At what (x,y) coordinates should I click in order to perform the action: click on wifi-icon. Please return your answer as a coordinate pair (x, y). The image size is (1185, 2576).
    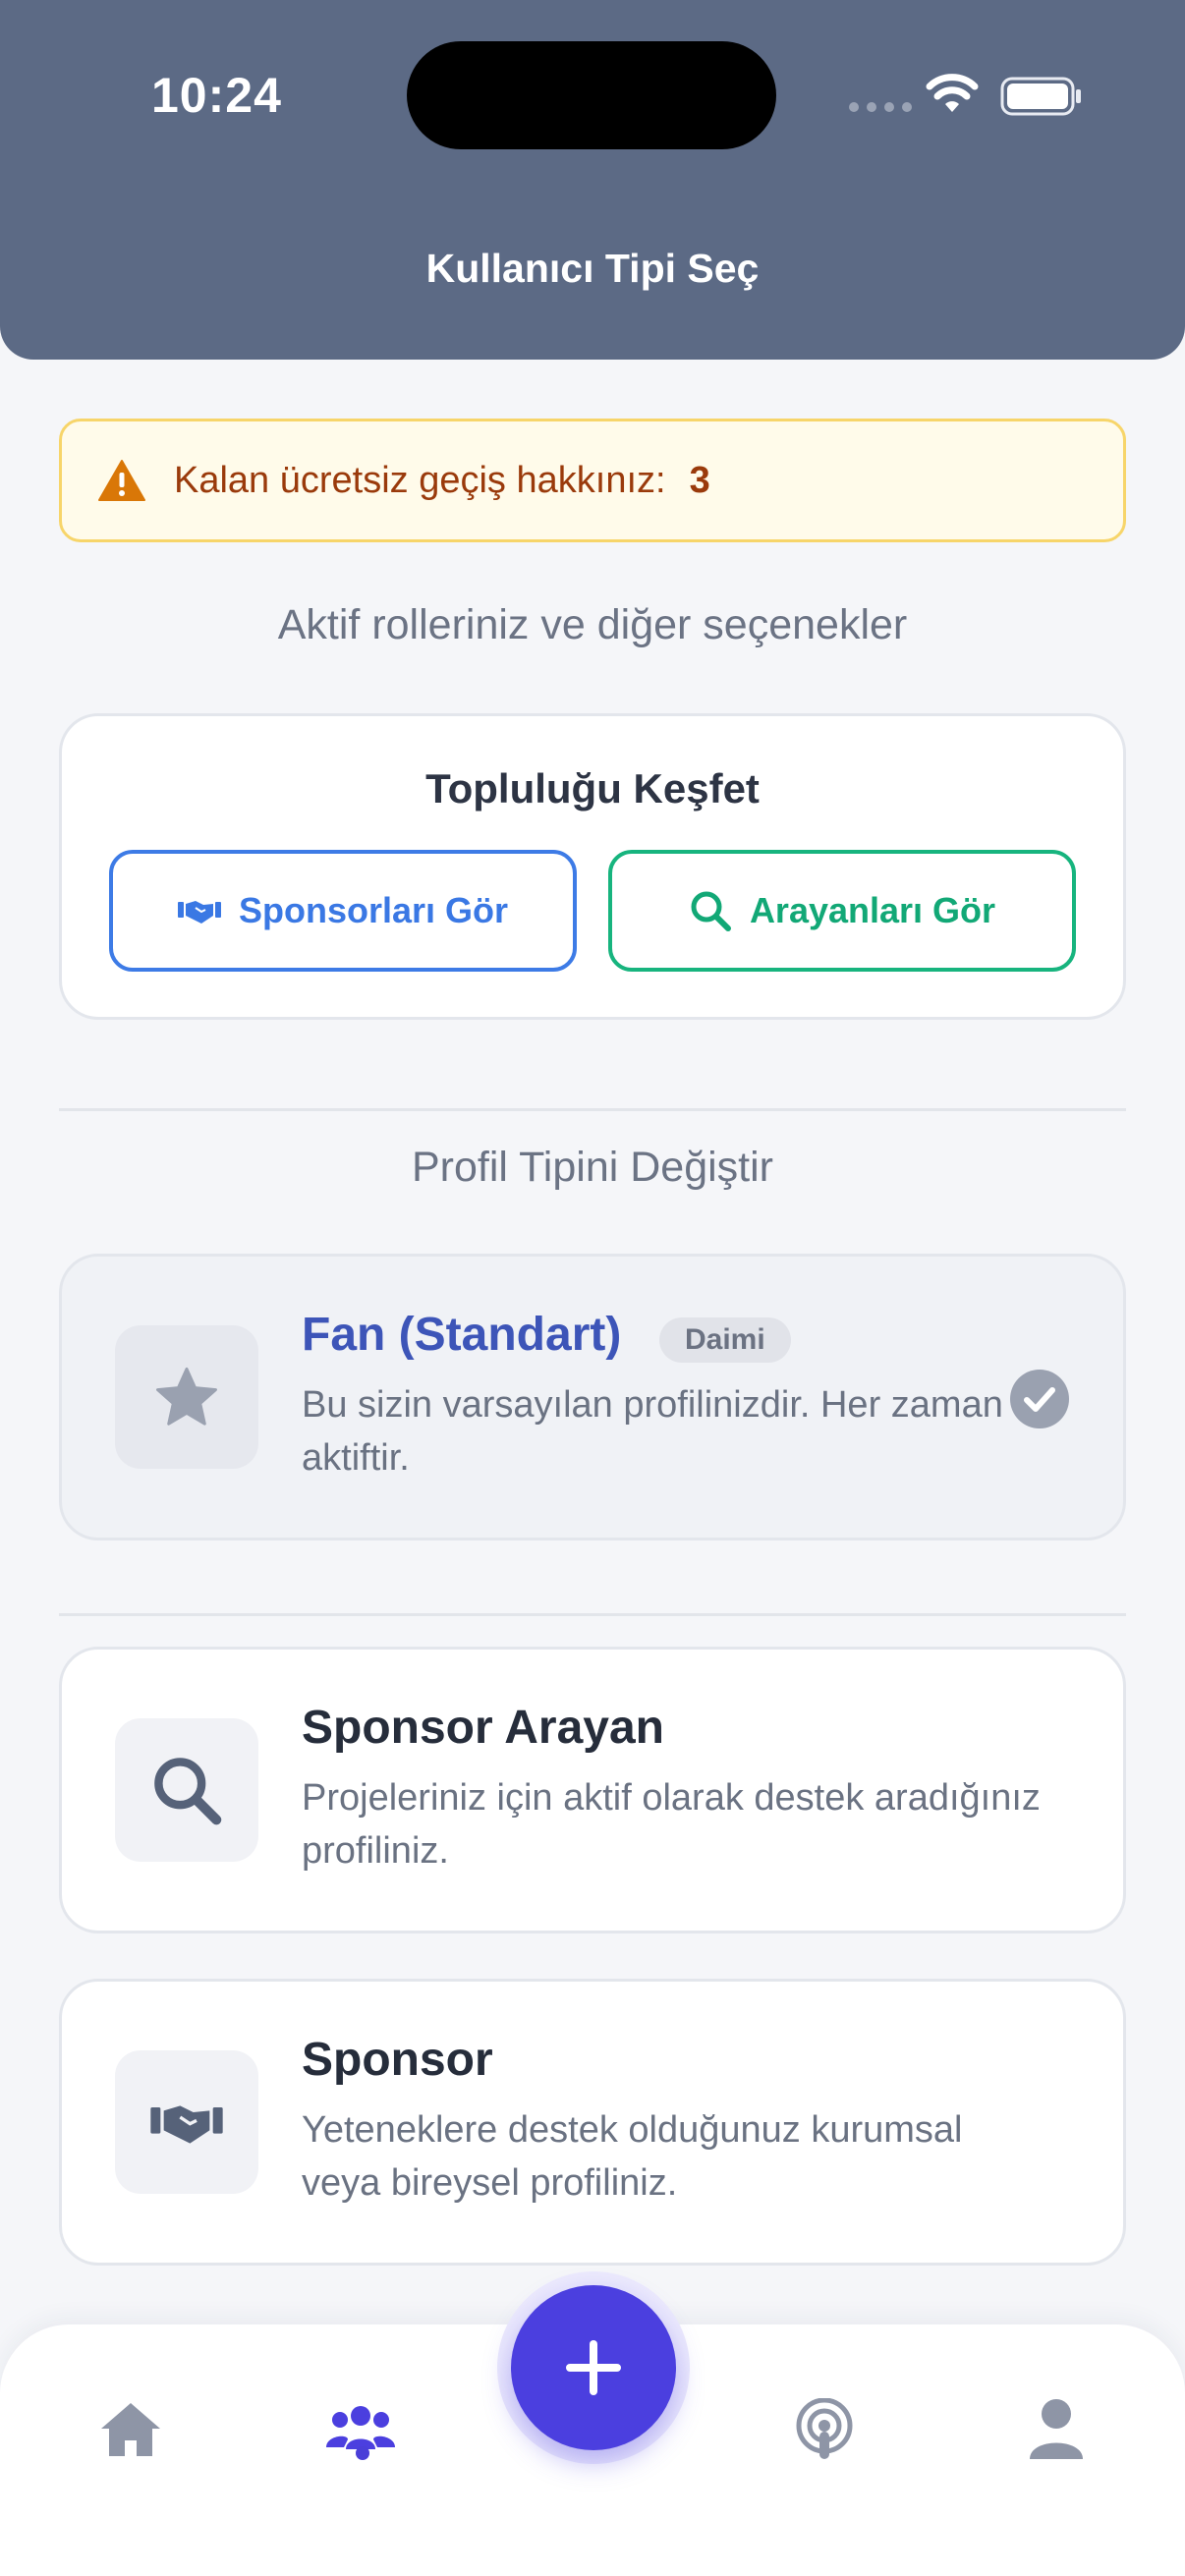
    Looking at the image, I should click on (953, 93).